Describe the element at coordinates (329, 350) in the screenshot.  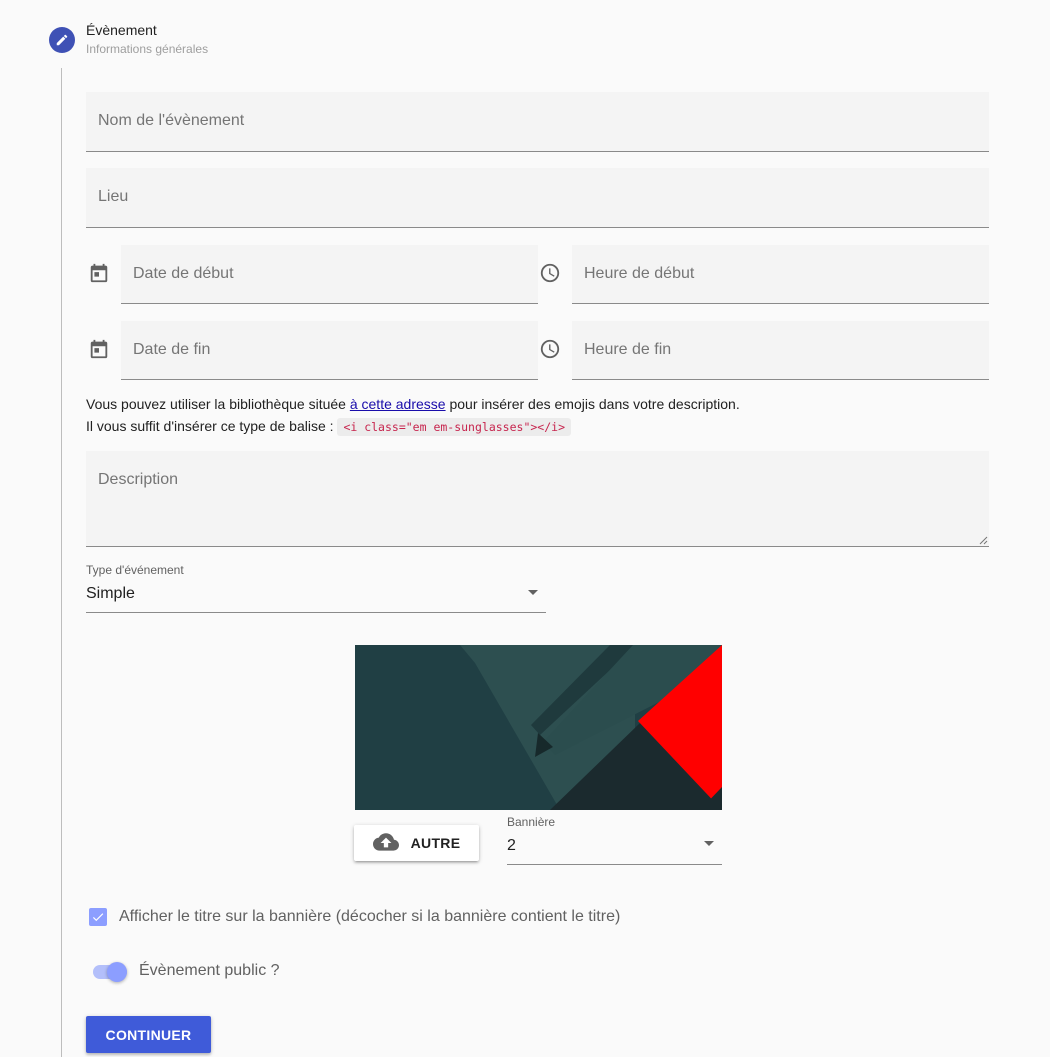
I see `end-date-field: Date de fin` at that location.